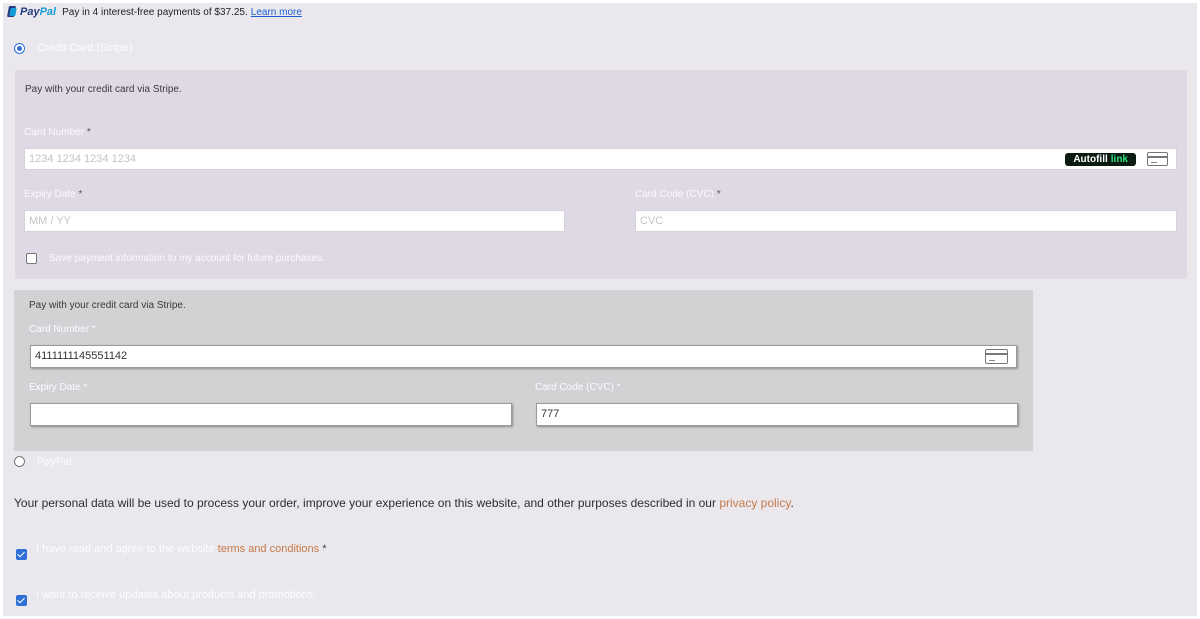  What do you see at coordinates (81, 356) in the screenshot?
I see `legacy-card-number-value: 4111111145551142` at bounding box center [81, 356].